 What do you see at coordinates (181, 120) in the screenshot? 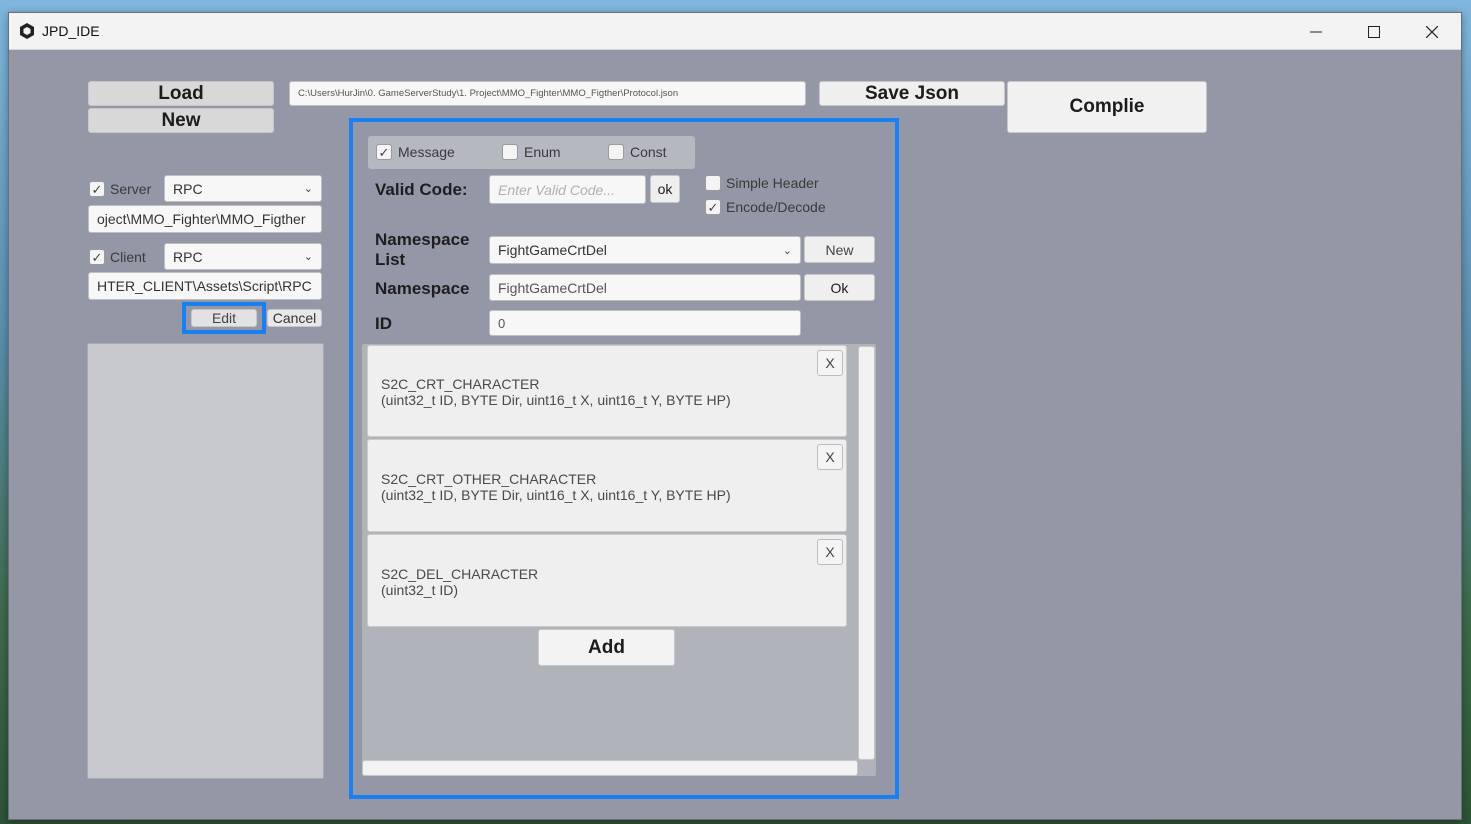
I see `new-button: New` at bounding box center [181, 120].